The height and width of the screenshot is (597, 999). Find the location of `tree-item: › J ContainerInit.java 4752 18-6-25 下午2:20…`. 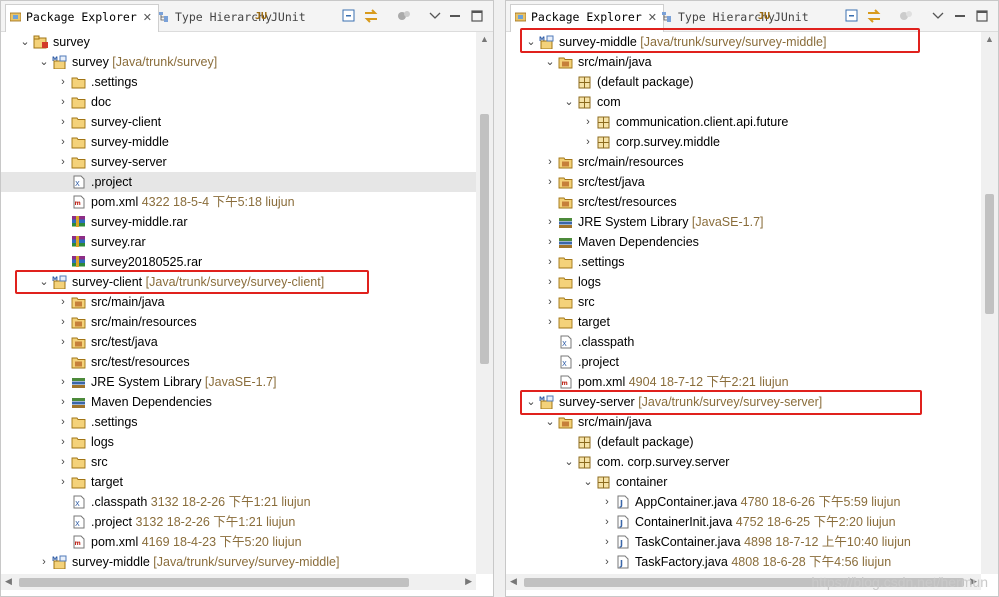

tree-item: › J ContainerInit.java 4752 18-6-25 下午2:20… is located at coordinates (752, 522).